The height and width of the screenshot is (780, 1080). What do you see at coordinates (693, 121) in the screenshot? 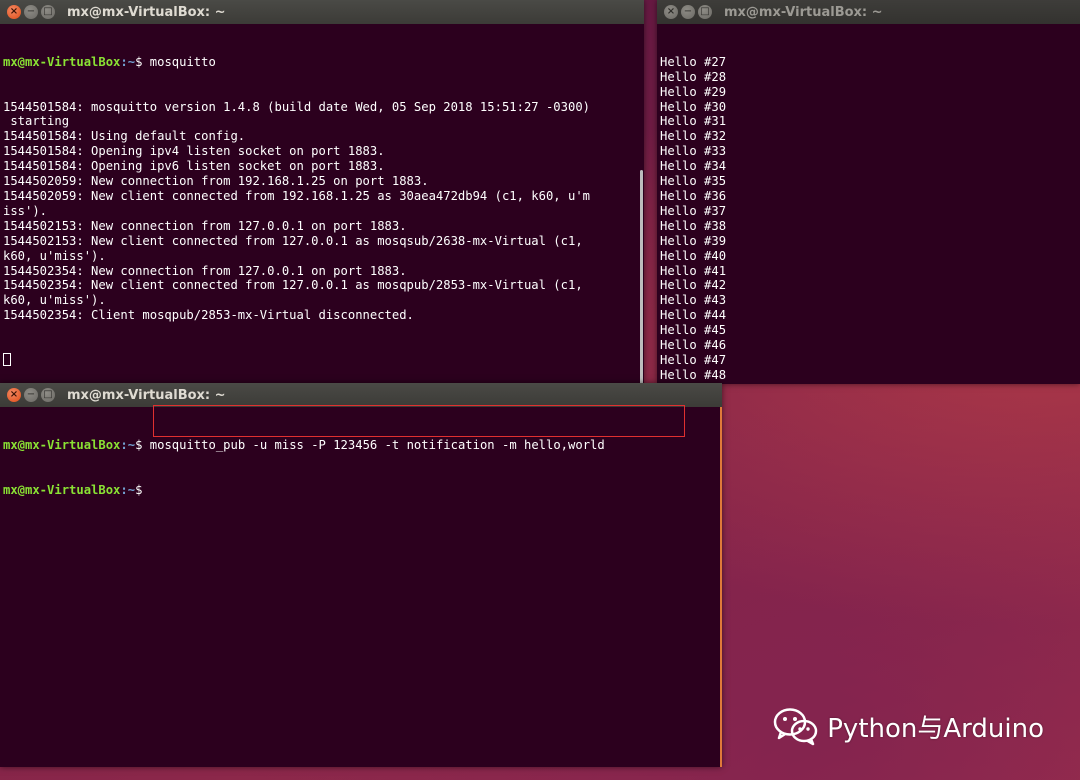
I see `message-line: Hello #31` at bounding box center [693, 121].